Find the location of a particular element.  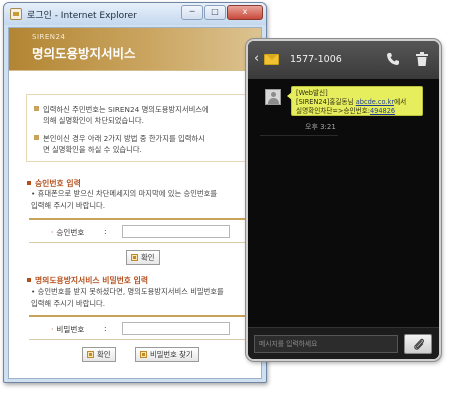

approval-number-input is located at coordinates (176, 231).